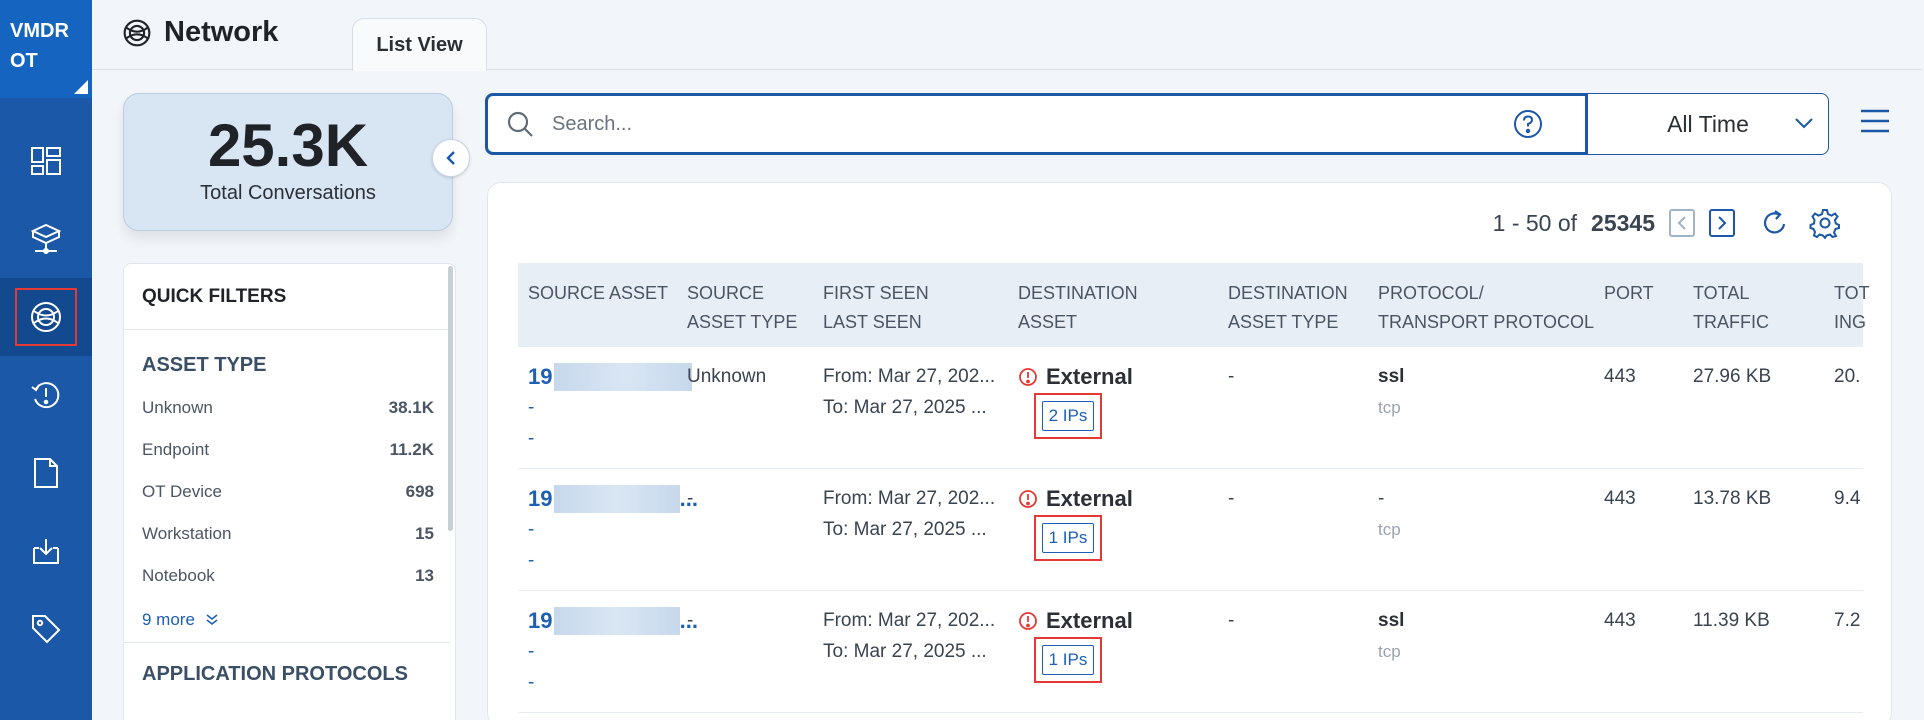 The image size is (1924, 720). I want to click on search-input, so click(1032, 124).